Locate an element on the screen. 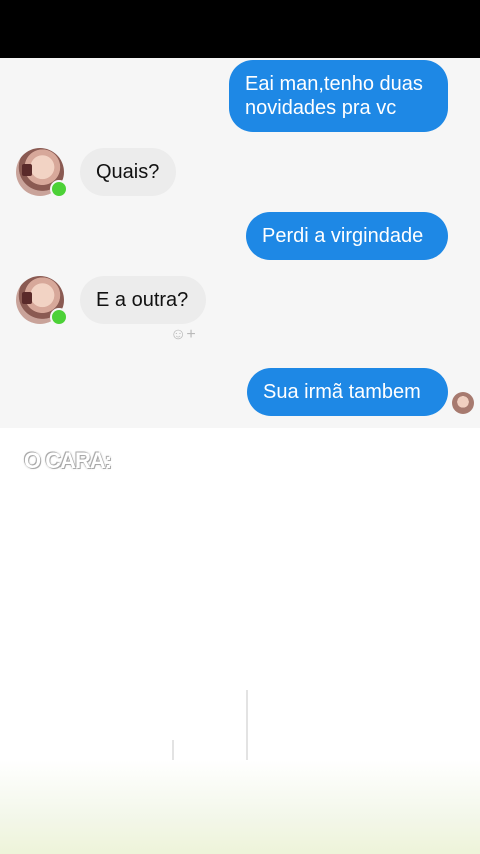  caption-text: O CARA: is located at coordinates (68, 460).